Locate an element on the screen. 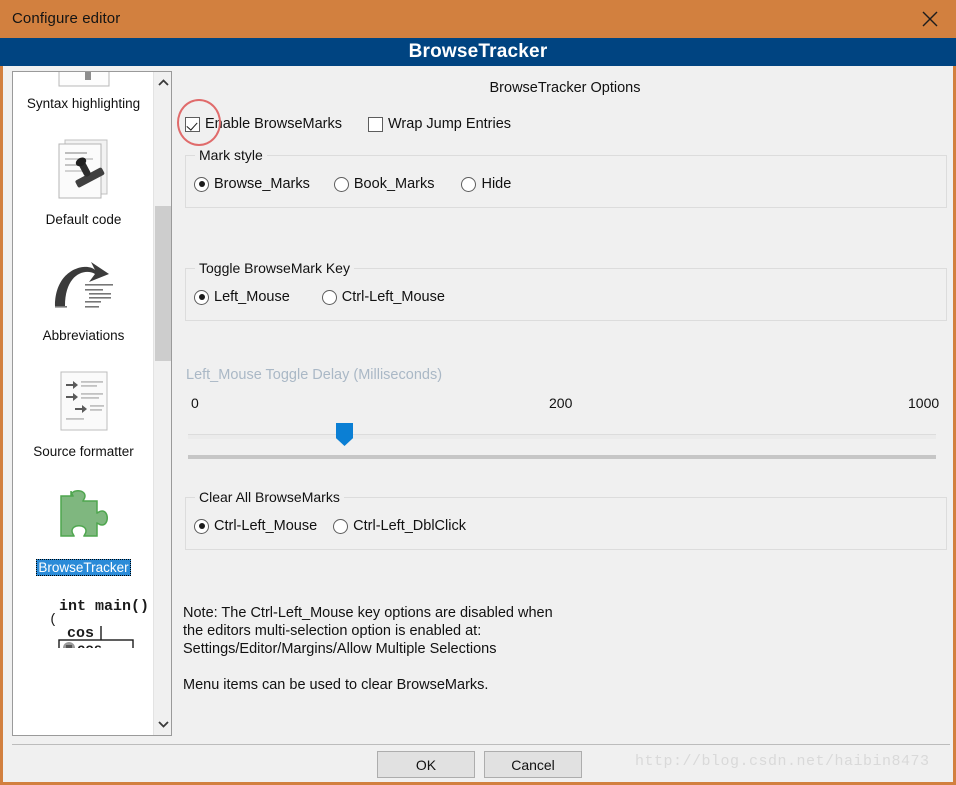  slider-tick-min: 0 is located at coordinates (195, 403).